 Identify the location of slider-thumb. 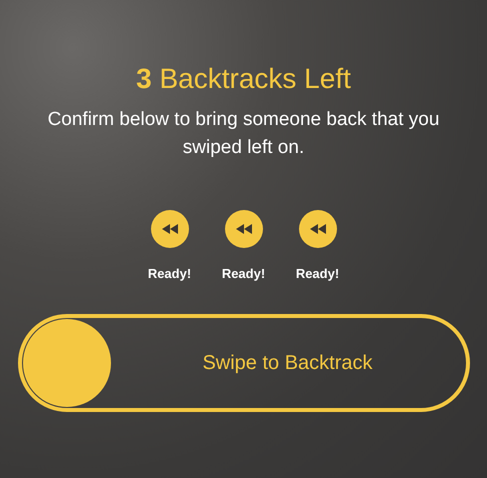
(66, 362).